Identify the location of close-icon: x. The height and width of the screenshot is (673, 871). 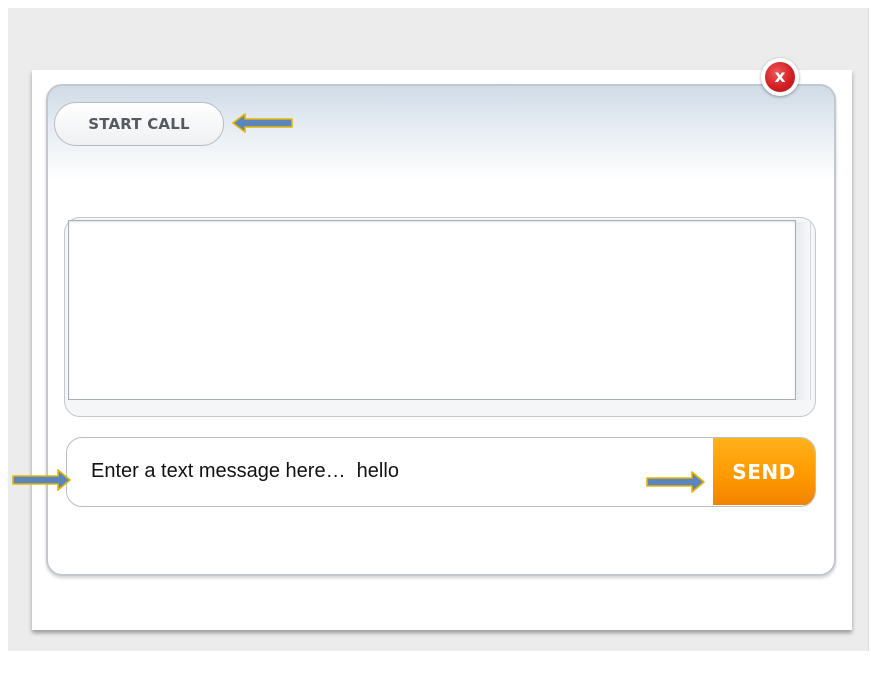
(780, 77).